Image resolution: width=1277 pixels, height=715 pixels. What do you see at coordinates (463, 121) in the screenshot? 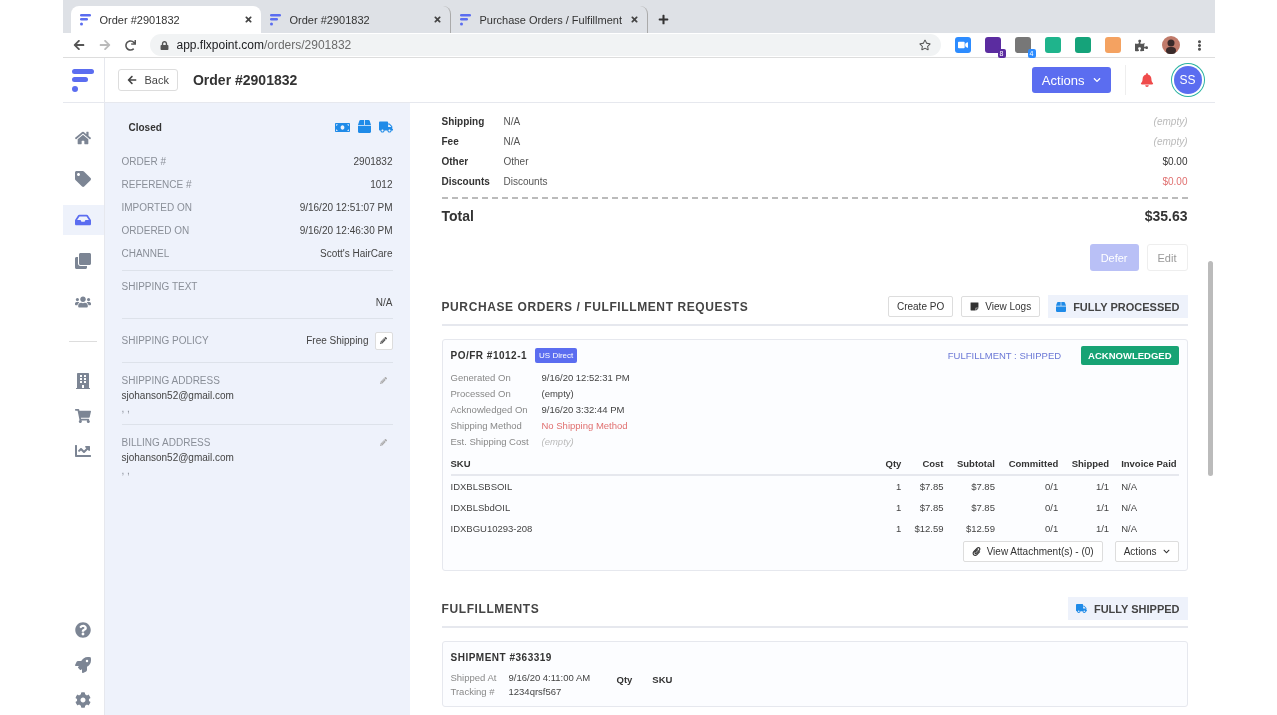
I see `charge-label: Shipping` at bounding box center [463, 121].